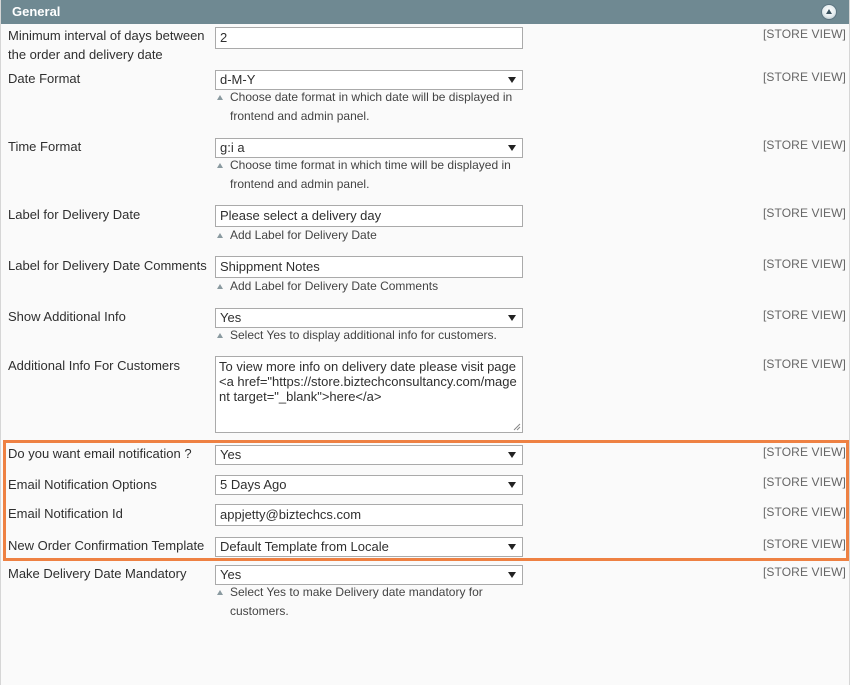 This screenshot has width=850, height=685. I want to click on min-interval-input: 2, so click(369, 38).